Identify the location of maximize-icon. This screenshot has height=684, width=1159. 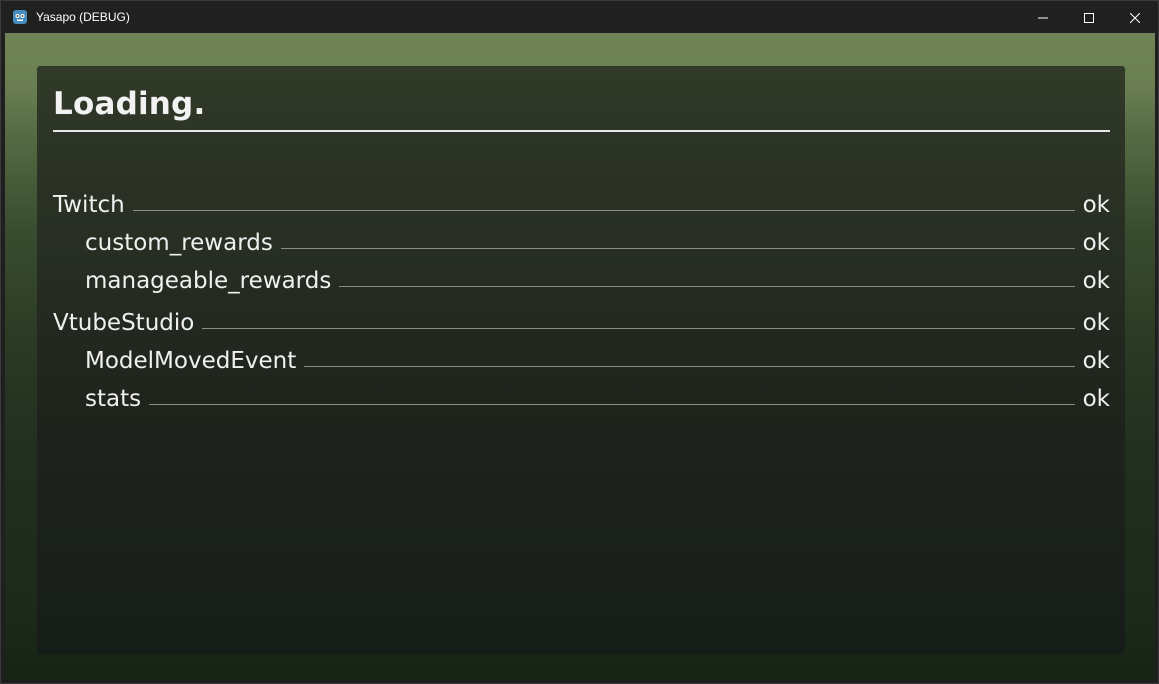
(1089, 17).